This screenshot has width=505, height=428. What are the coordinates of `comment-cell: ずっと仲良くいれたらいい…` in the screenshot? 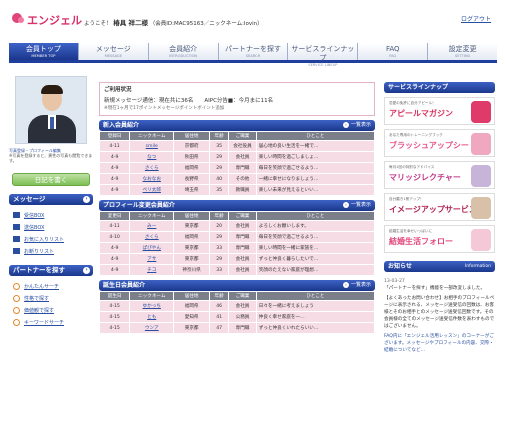 It's located at (315, 328).